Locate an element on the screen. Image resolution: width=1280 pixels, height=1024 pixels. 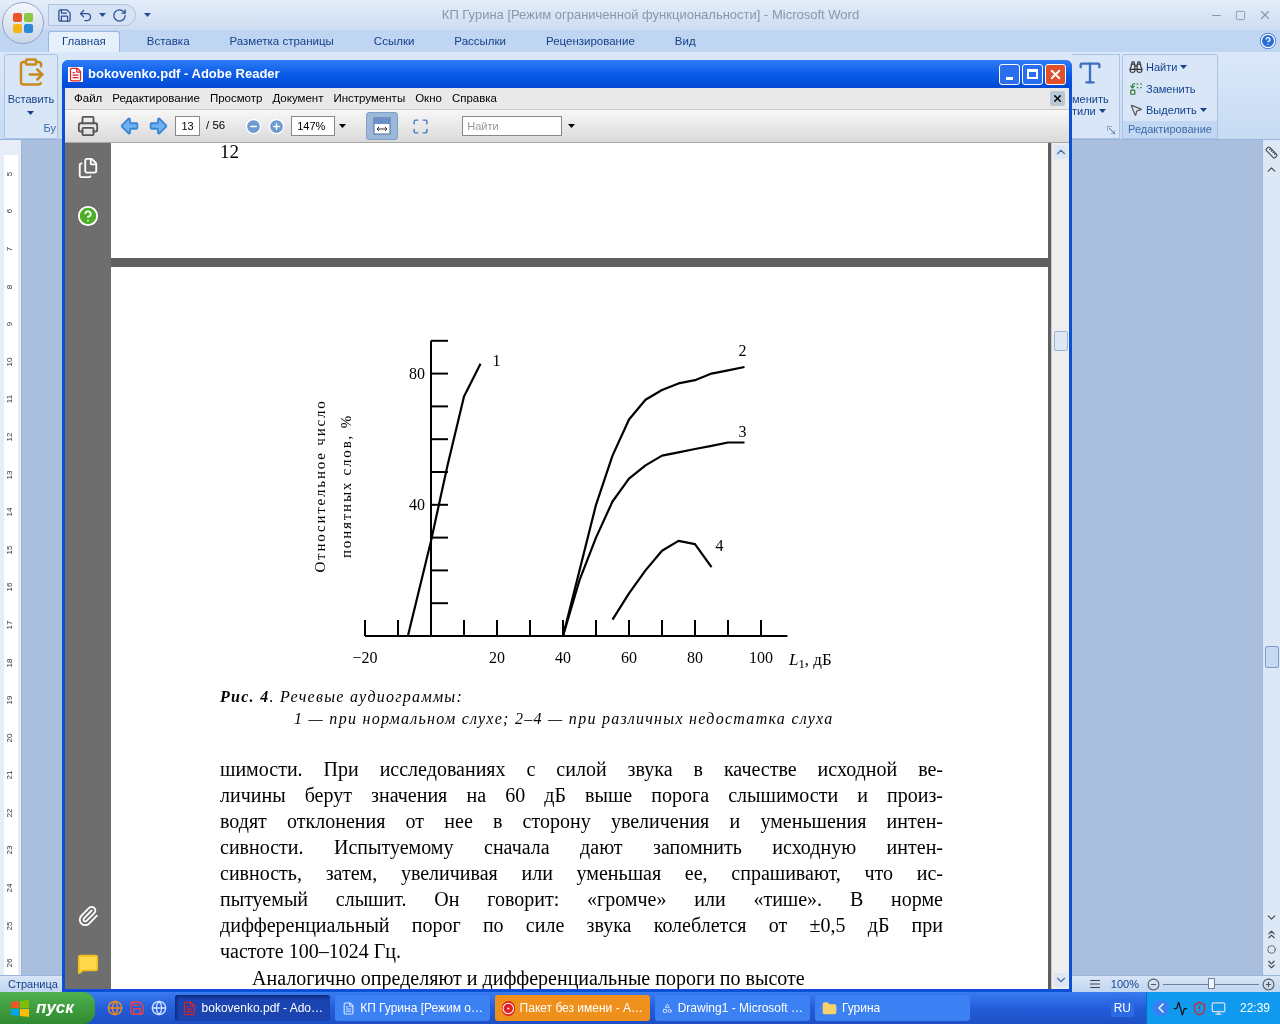
y-tick-label: 80 is located at coordinates (417, 373).